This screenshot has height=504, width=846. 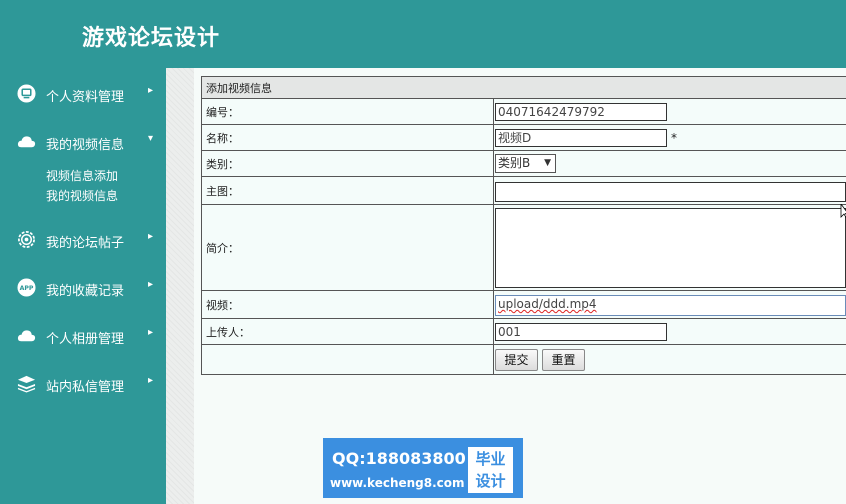 I want to click on field-label-video: 视频：, so click(x=347, y=304).